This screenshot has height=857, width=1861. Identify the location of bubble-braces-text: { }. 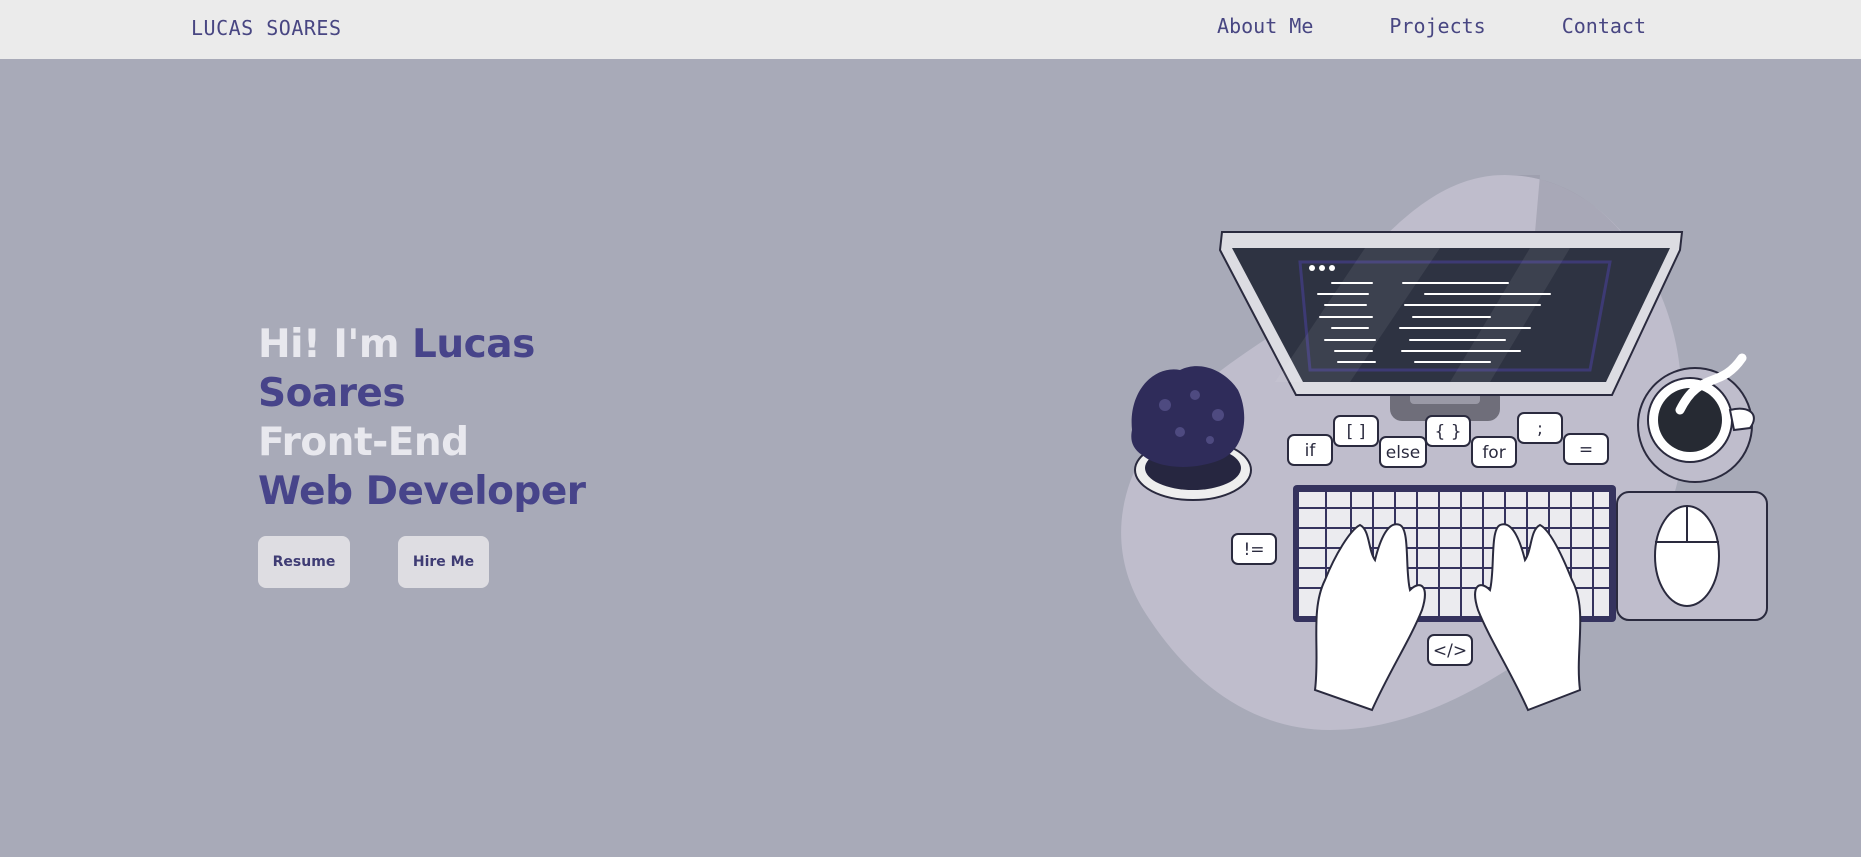
(1447, 432).